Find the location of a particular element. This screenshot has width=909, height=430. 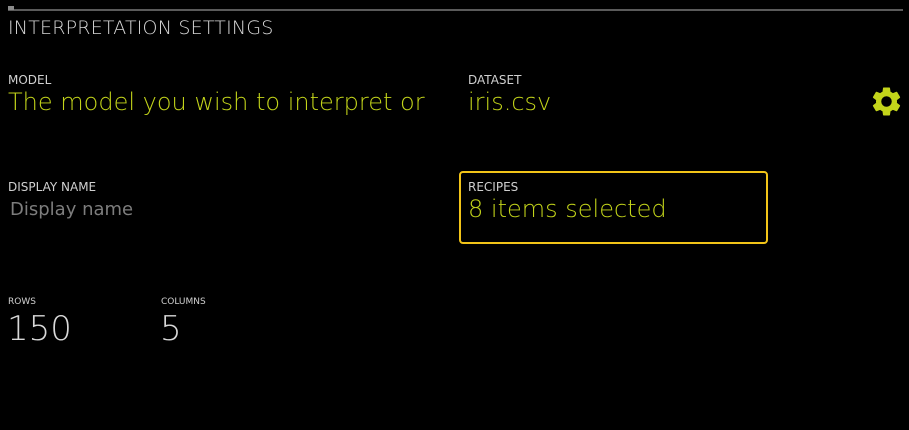

display-name-input: Display name is located at coordinates (220, 209).